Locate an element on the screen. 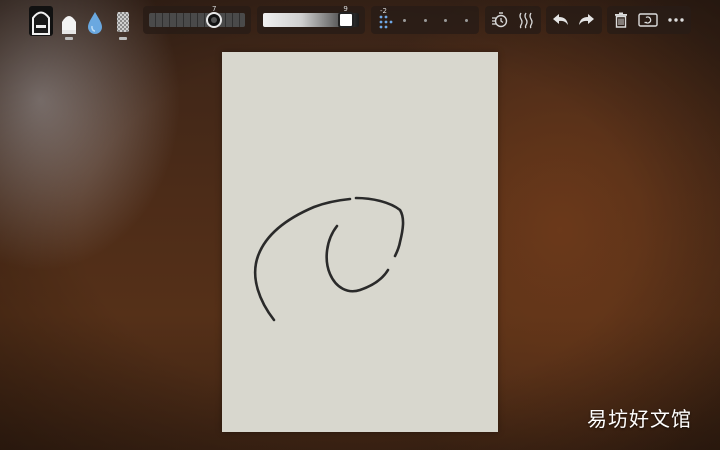 The height and width of the screenshot is (450, 720). opacity-slider-knob is located at coordinates (345, 20).